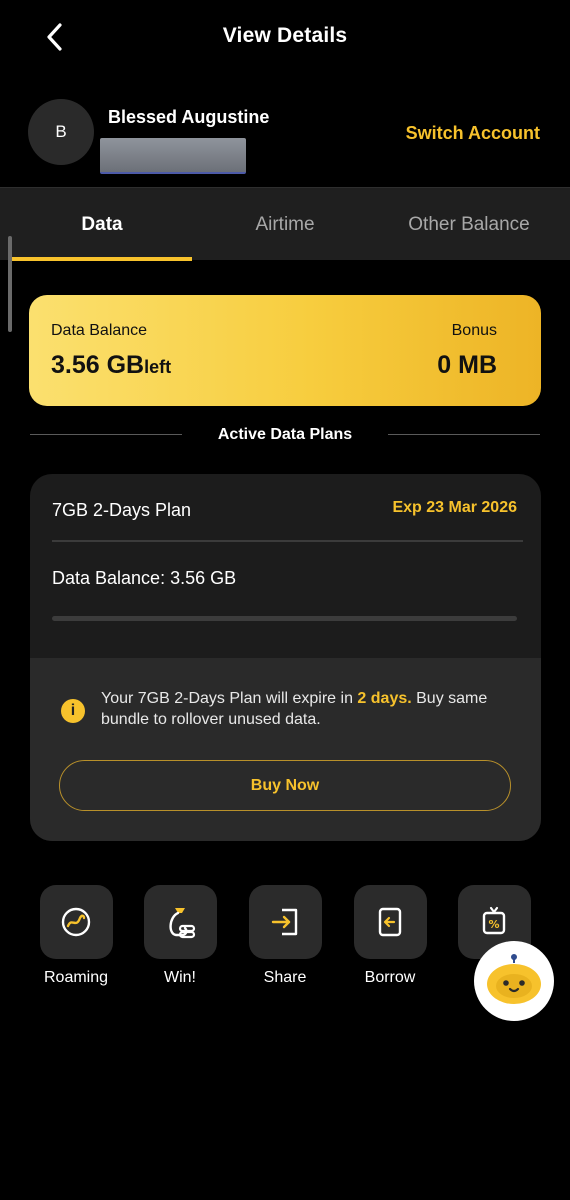 The height and width of the screenshot is (1200, 570). What do you see at coordinates (454, 507) in the screenshot?
I see `plan-expiry: Exp 23 Mar 2026` at bounding box center [454, 507].